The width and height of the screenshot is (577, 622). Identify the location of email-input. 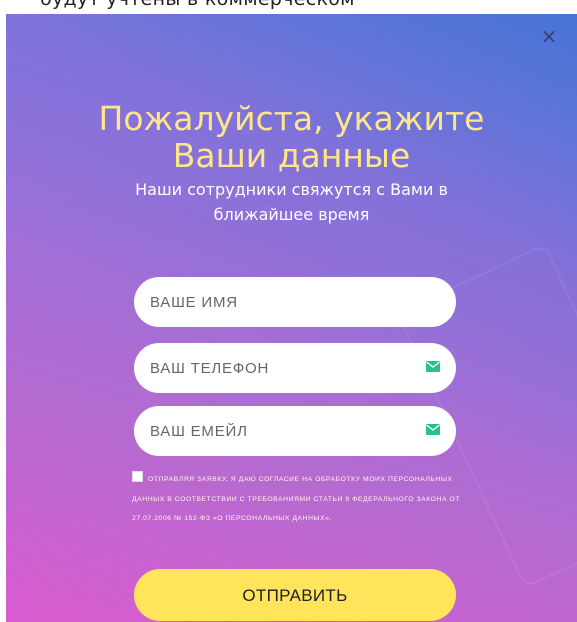
(295, 431).